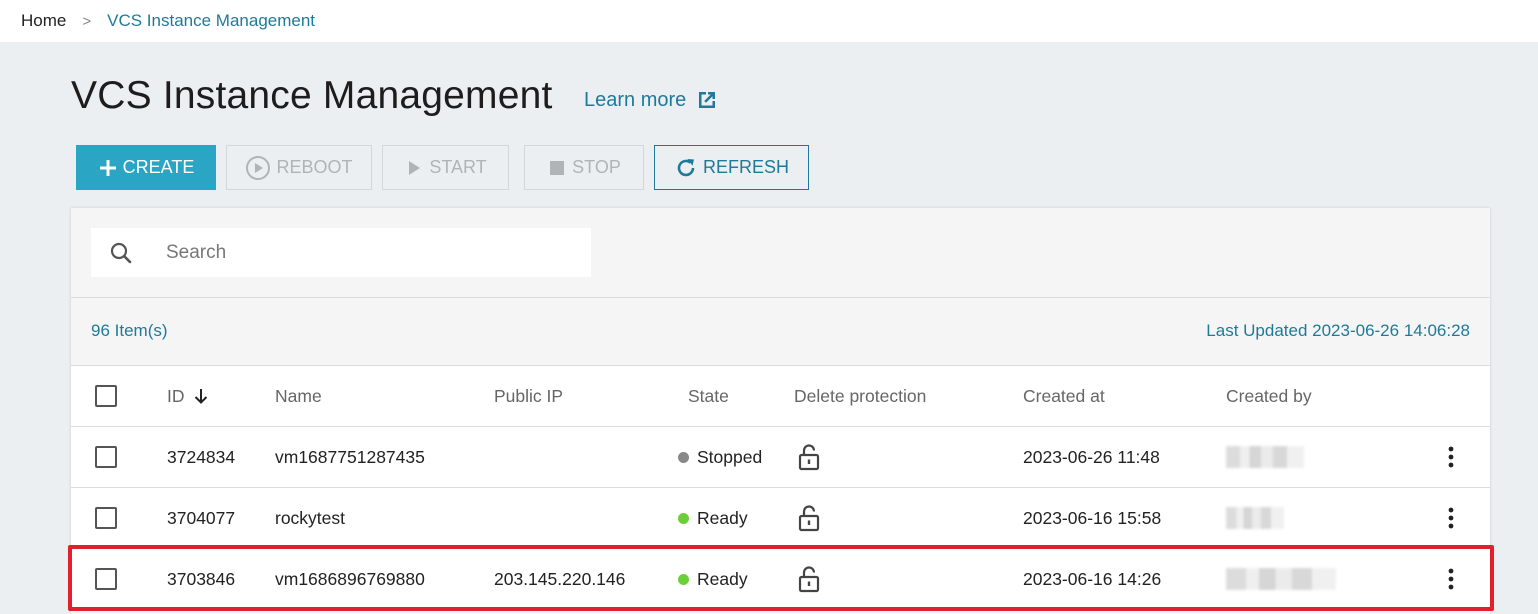  Describe the element at coordinates (312, 95) in the screenshot. I see `page-title: VCS Instance Management` at that location.